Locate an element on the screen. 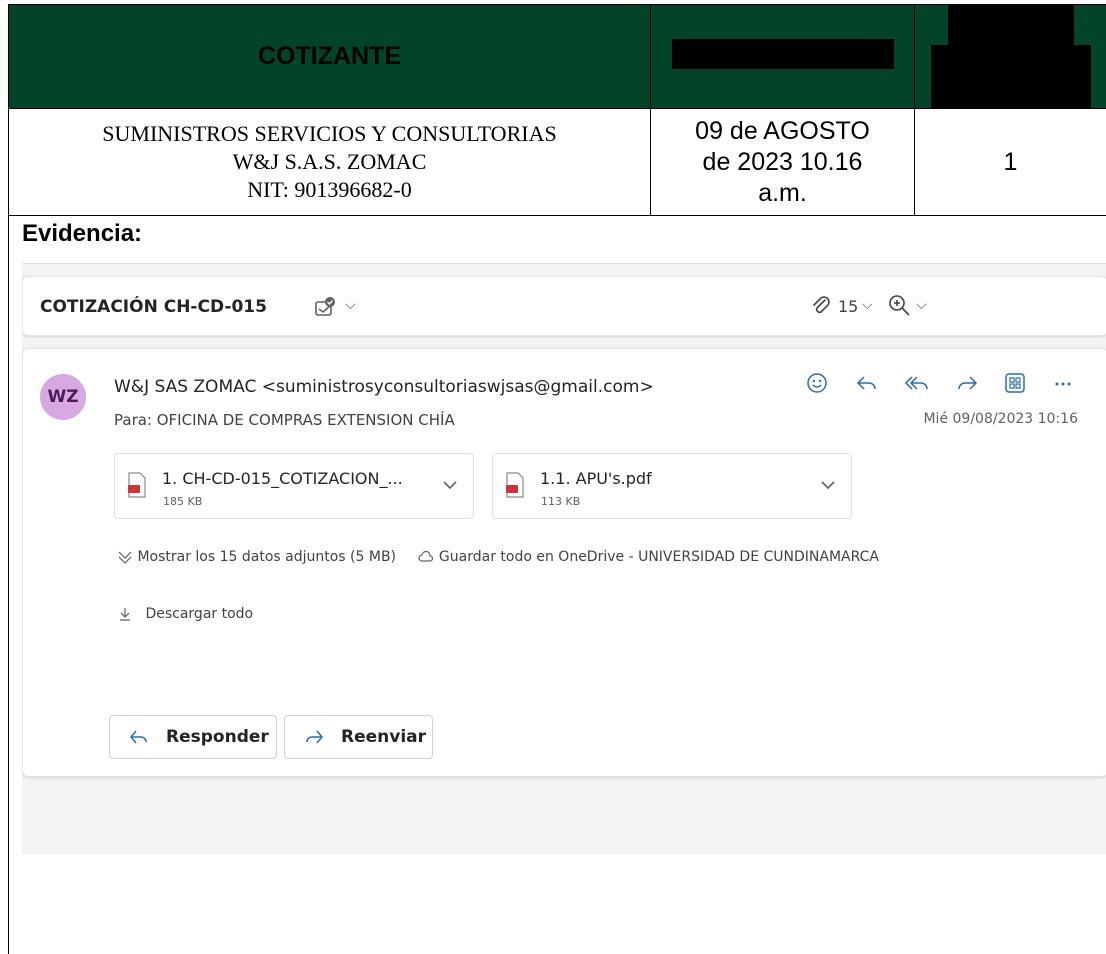  download-all-link: Descargar todo is located at coordinates (199, 614).